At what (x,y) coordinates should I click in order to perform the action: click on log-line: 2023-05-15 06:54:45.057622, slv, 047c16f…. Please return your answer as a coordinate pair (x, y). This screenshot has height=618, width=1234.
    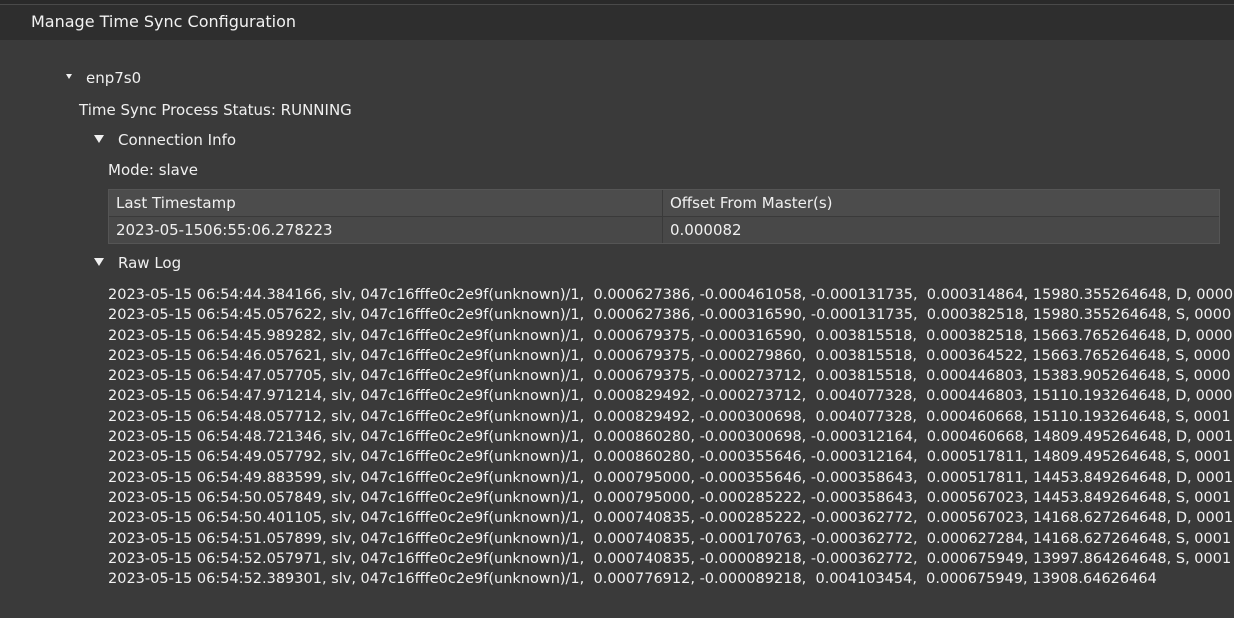
    Looking at the image, I should click on (670, 315).